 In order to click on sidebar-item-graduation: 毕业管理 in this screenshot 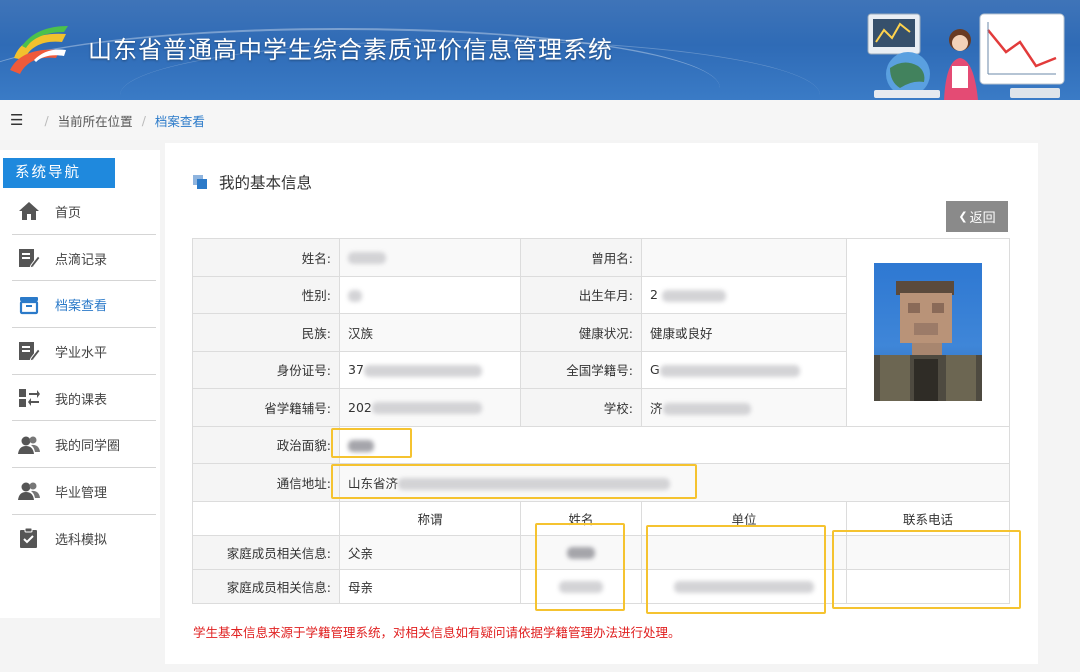, I will do `click(80, 491)`.